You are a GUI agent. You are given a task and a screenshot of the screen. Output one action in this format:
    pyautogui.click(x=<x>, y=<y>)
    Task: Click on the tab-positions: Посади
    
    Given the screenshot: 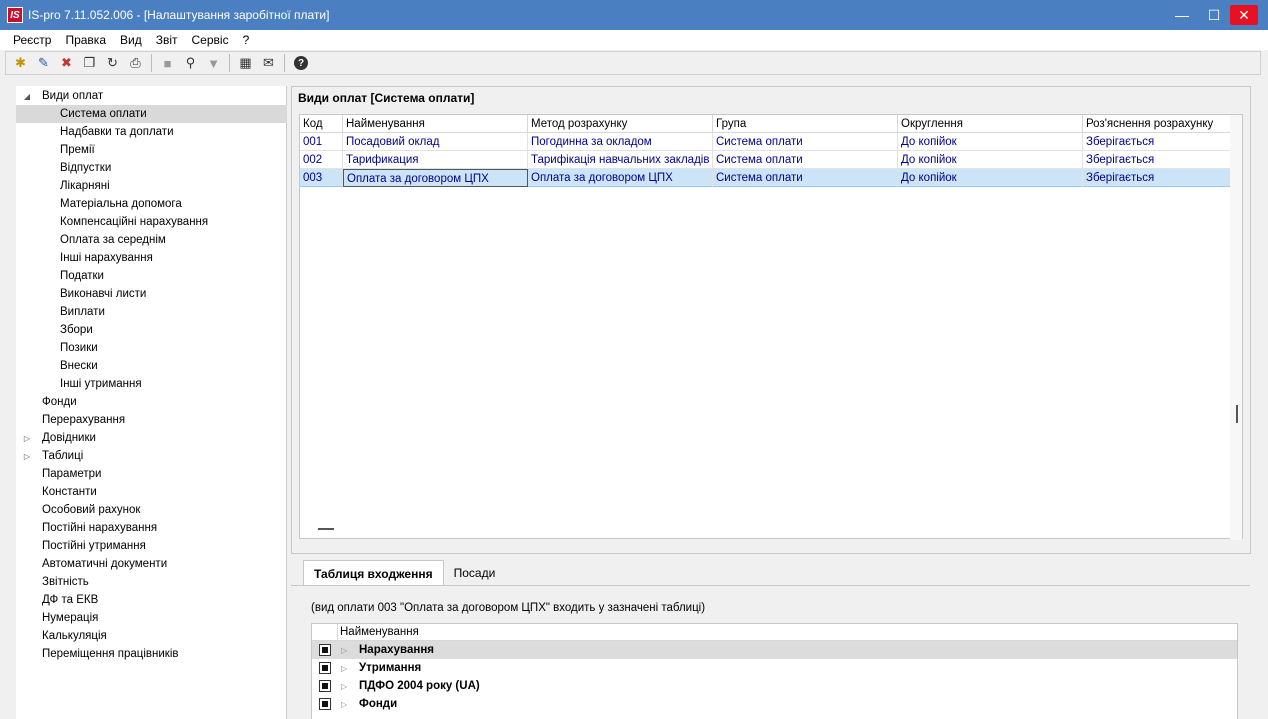 What is the action you would take?
    pyautogui.click(x=475, y=573)
    